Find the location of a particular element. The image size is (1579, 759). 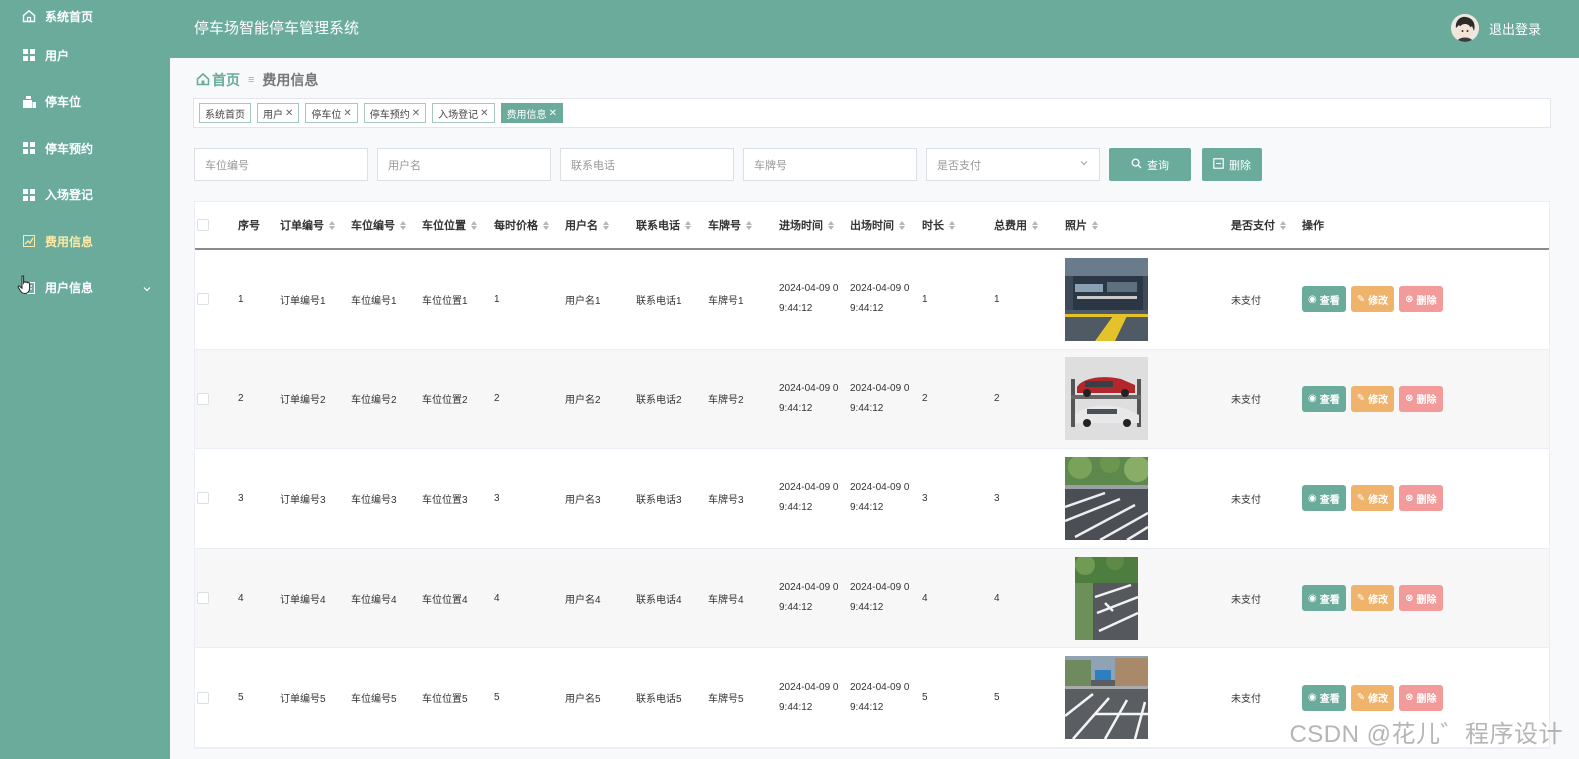

search-icon is located at coordinates (1136, 165).